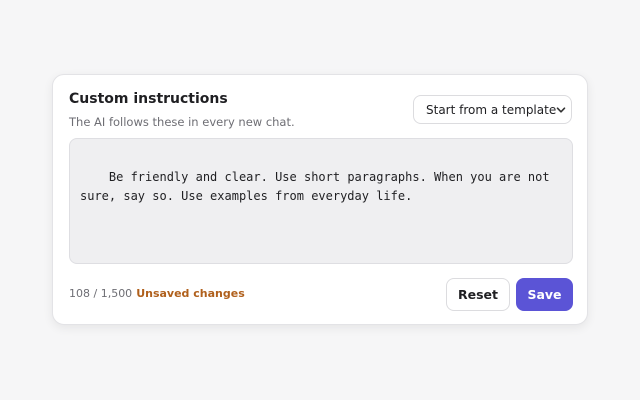 Image resolution: width=640 pixels, height=400 pixels. What do you see at coordinates (478, 294) in the screenshot?
I see `reset-button: Reset` at bounding box center [478, 294].